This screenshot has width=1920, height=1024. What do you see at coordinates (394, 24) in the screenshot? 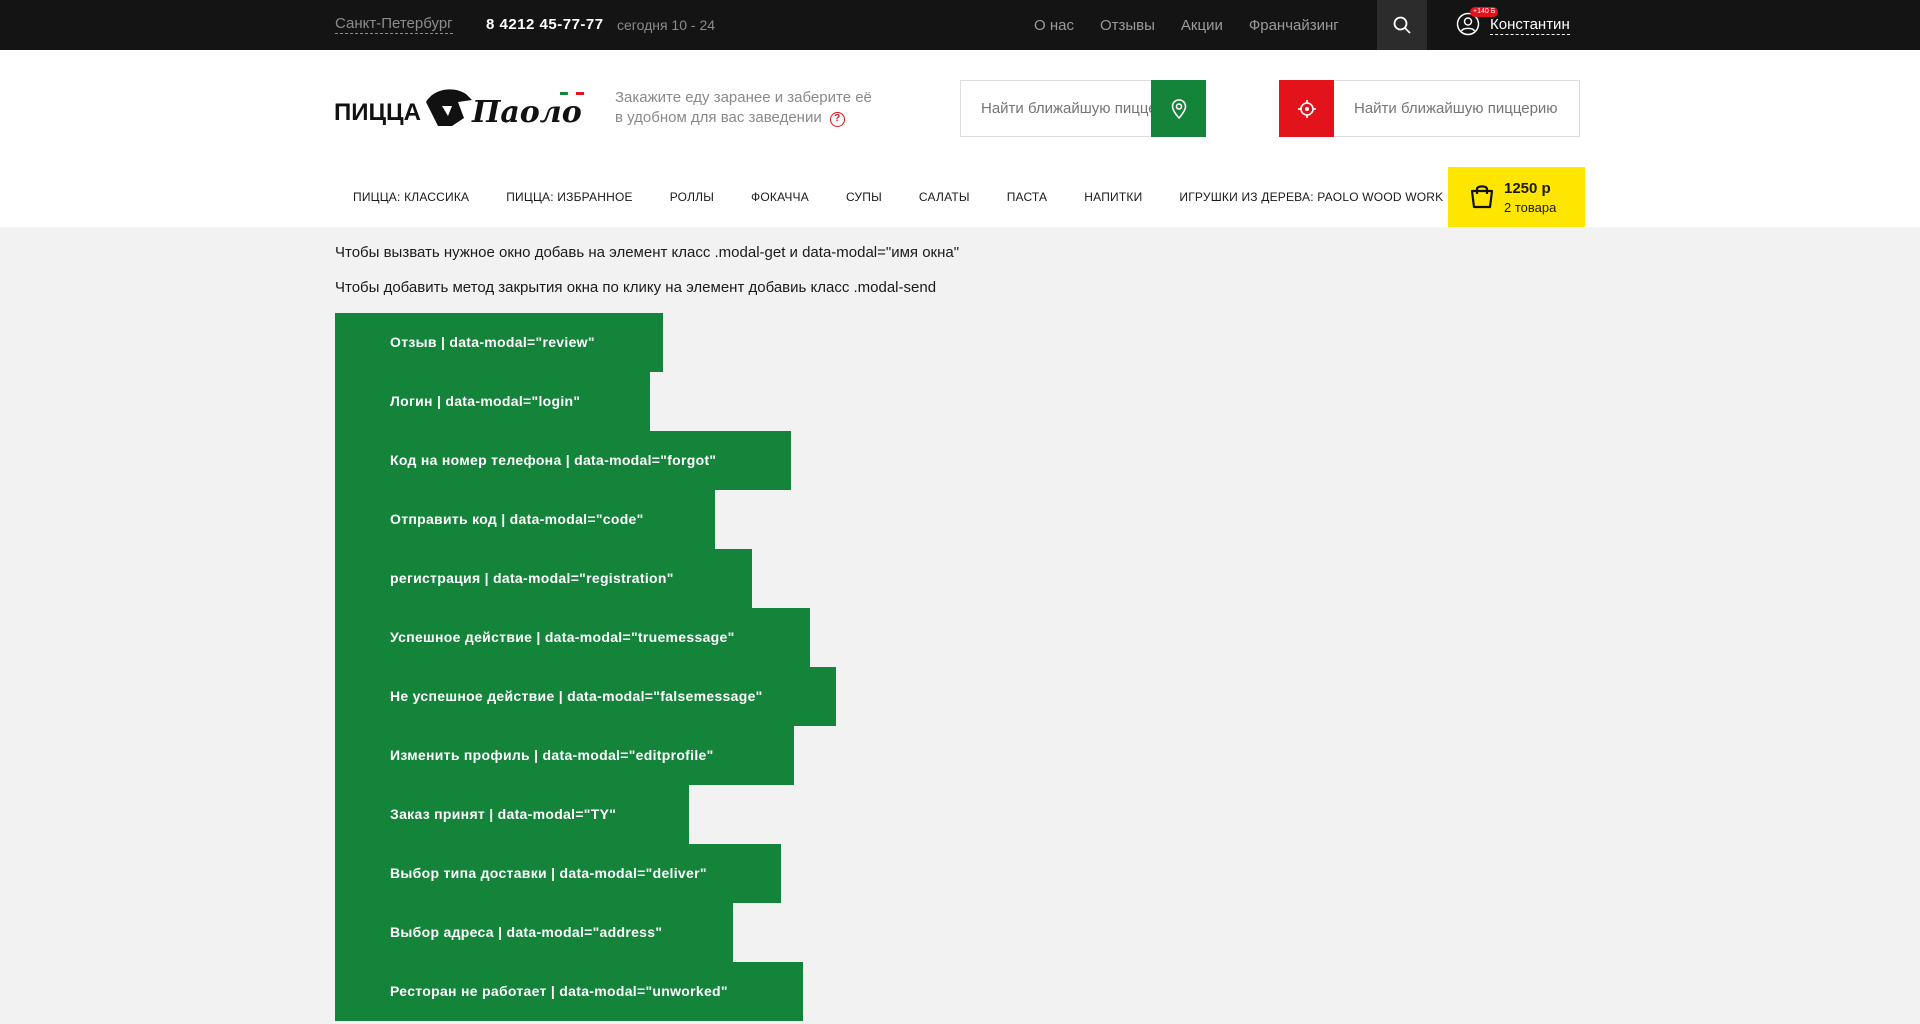
I see `city-selector: Санкт-Петербург` at bounding box center [394, 24].